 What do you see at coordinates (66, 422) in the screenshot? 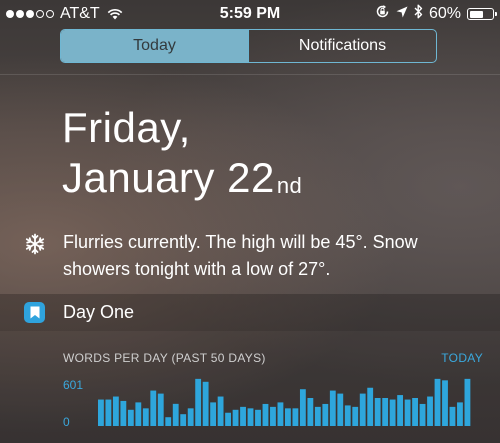
I see `y-axis-min-label: 0` at bounding box center [66, 422].